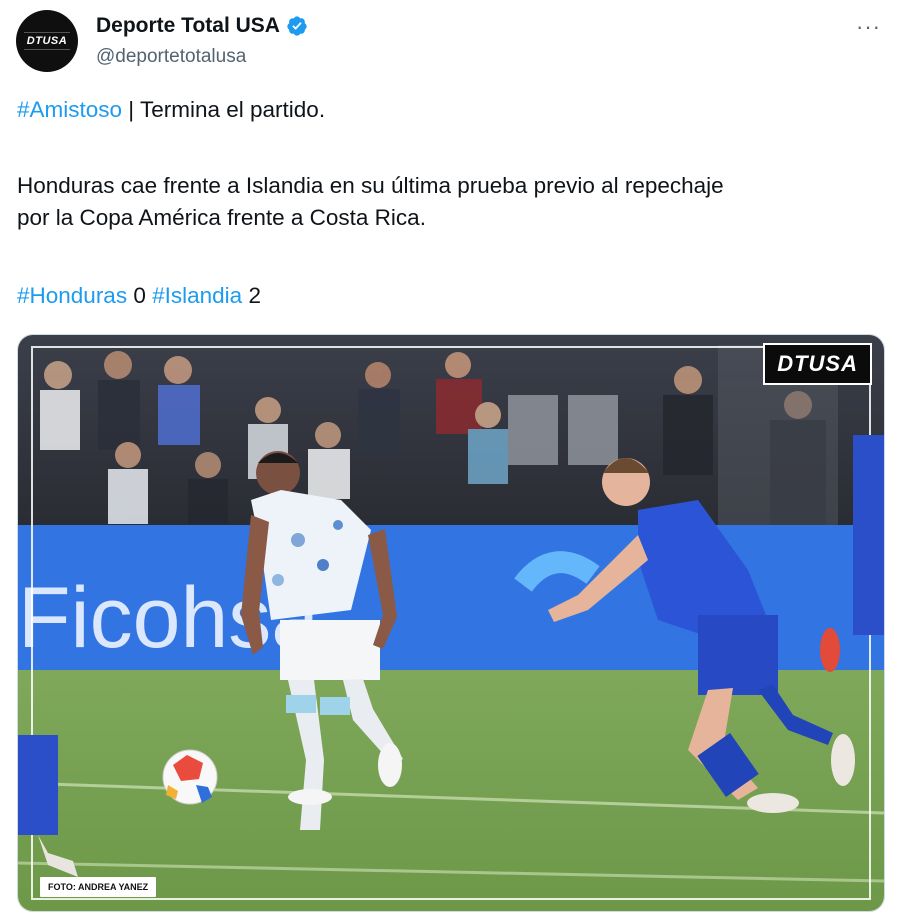 The width and height of the screenshot is (901, 918). What do you see at coordinates (190, 777) in the screenshot?
I see `ball` at bounding box center [190, 777].